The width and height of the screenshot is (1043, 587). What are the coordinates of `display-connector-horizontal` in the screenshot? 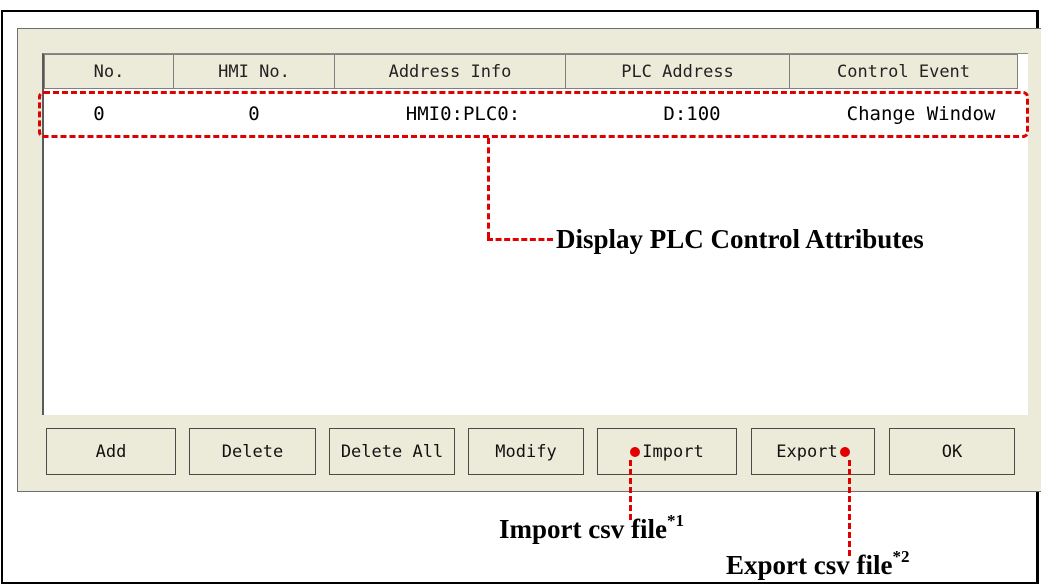 It's located at (520, 239).